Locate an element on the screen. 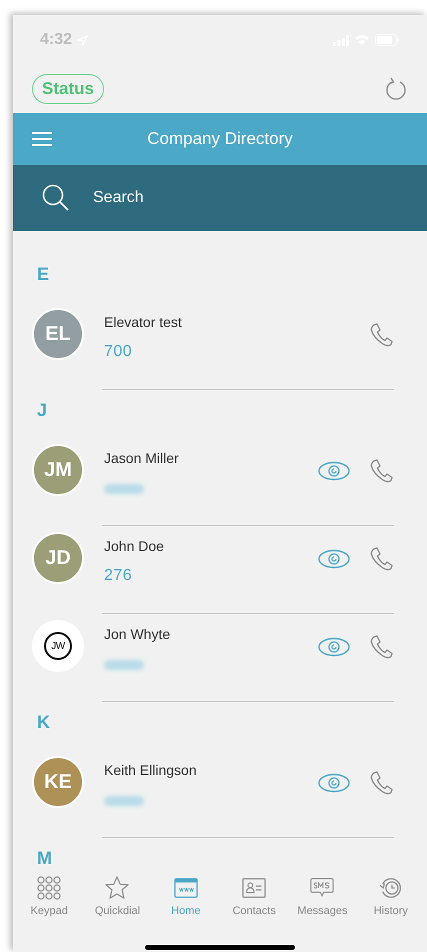 The image size is (427, 952). tab: Home is located at coordinates (186, 894).